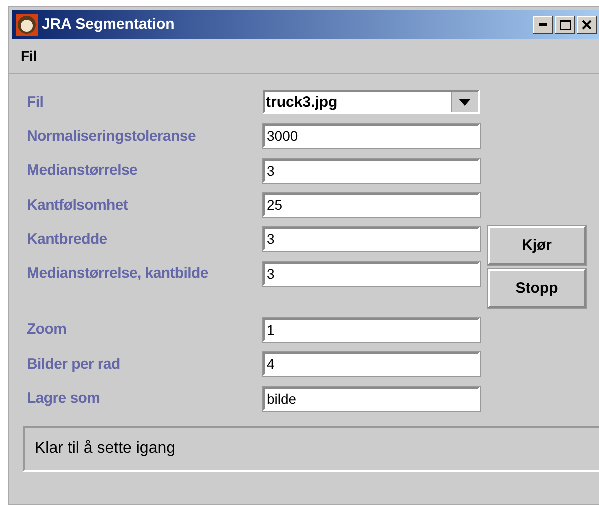 Image resolution: width=599 pixels, height=505 pixels. I want to click on close-icon, so click(587, 25).